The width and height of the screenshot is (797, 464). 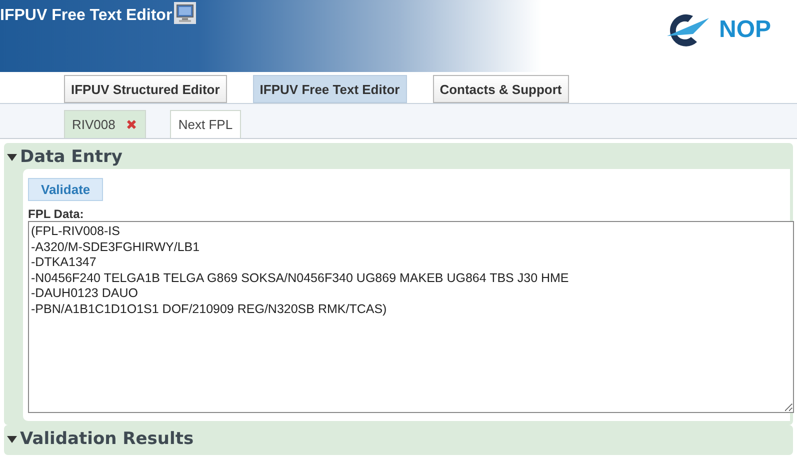 What do you see at coordinates (145, 89) in the screenshot?
I see `nav-tab: IFPUV Structured Editor` at bounding box center [145, 89].